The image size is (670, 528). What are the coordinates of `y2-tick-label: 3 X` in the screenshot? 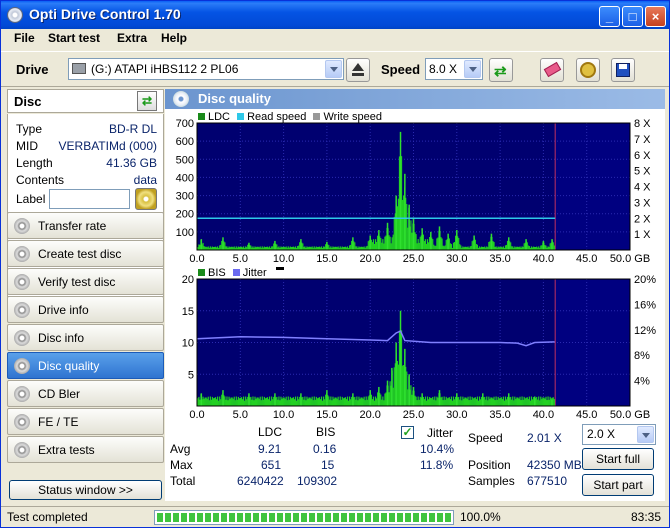 It's located at (642, 203).